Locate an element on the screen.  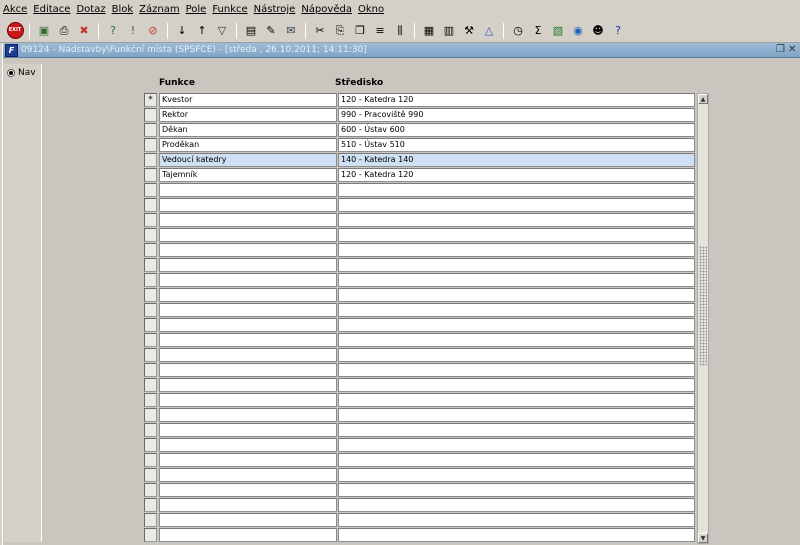
funkce-field: Rektor is located at coordinates (248, 115).